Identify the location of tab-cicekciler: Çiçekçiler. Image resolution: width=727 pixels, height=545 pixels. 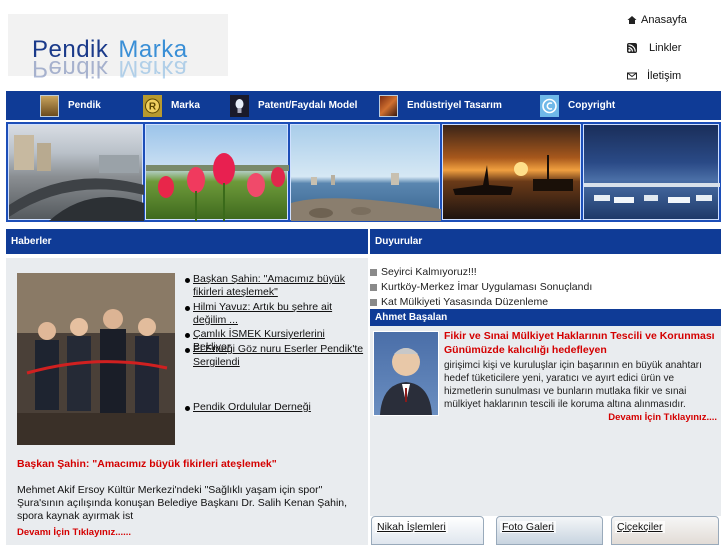
(665, 530).